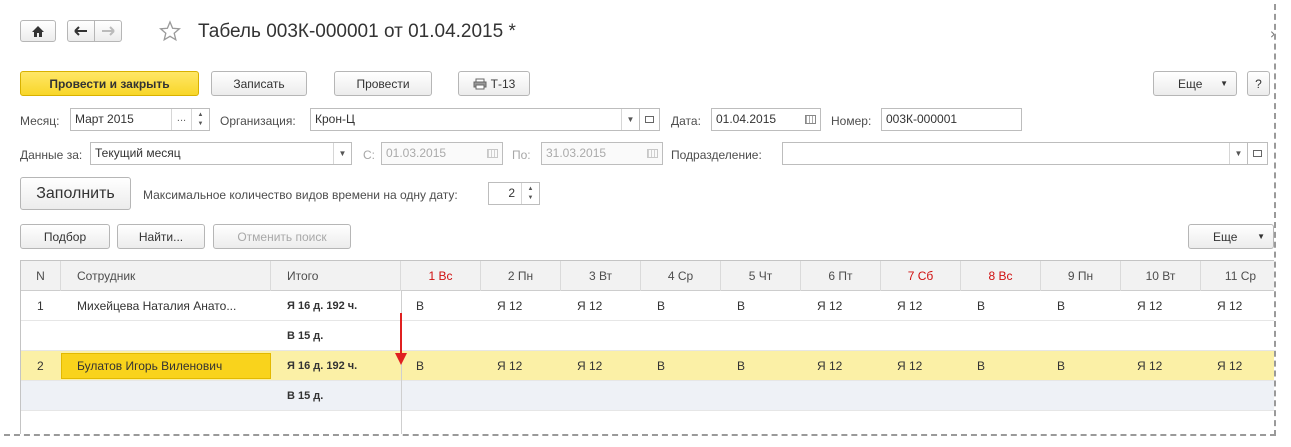  I want to click on number-field: 003К-000001, so click(951, 119).